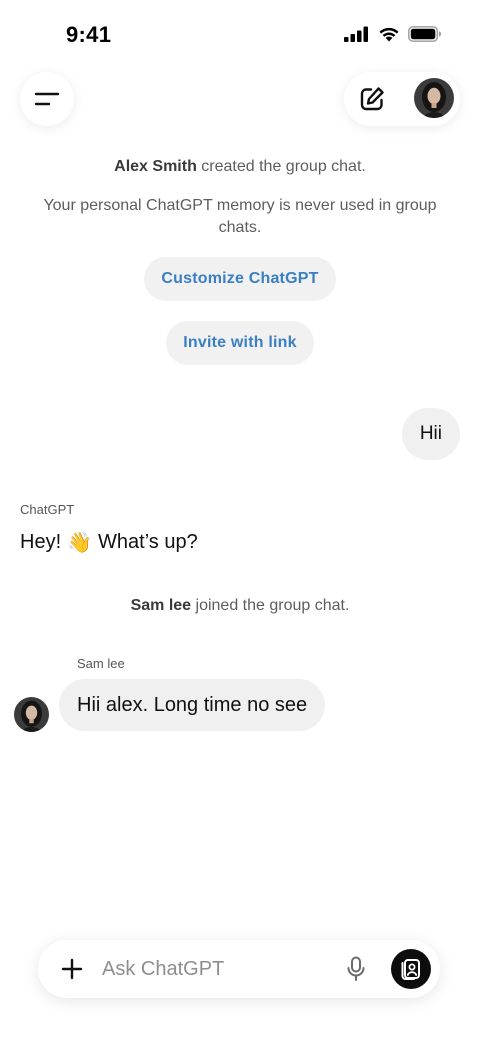 The image size is (480, 1040). I want to click on invite-with-link-button: Invite with link, so click(240, 343).